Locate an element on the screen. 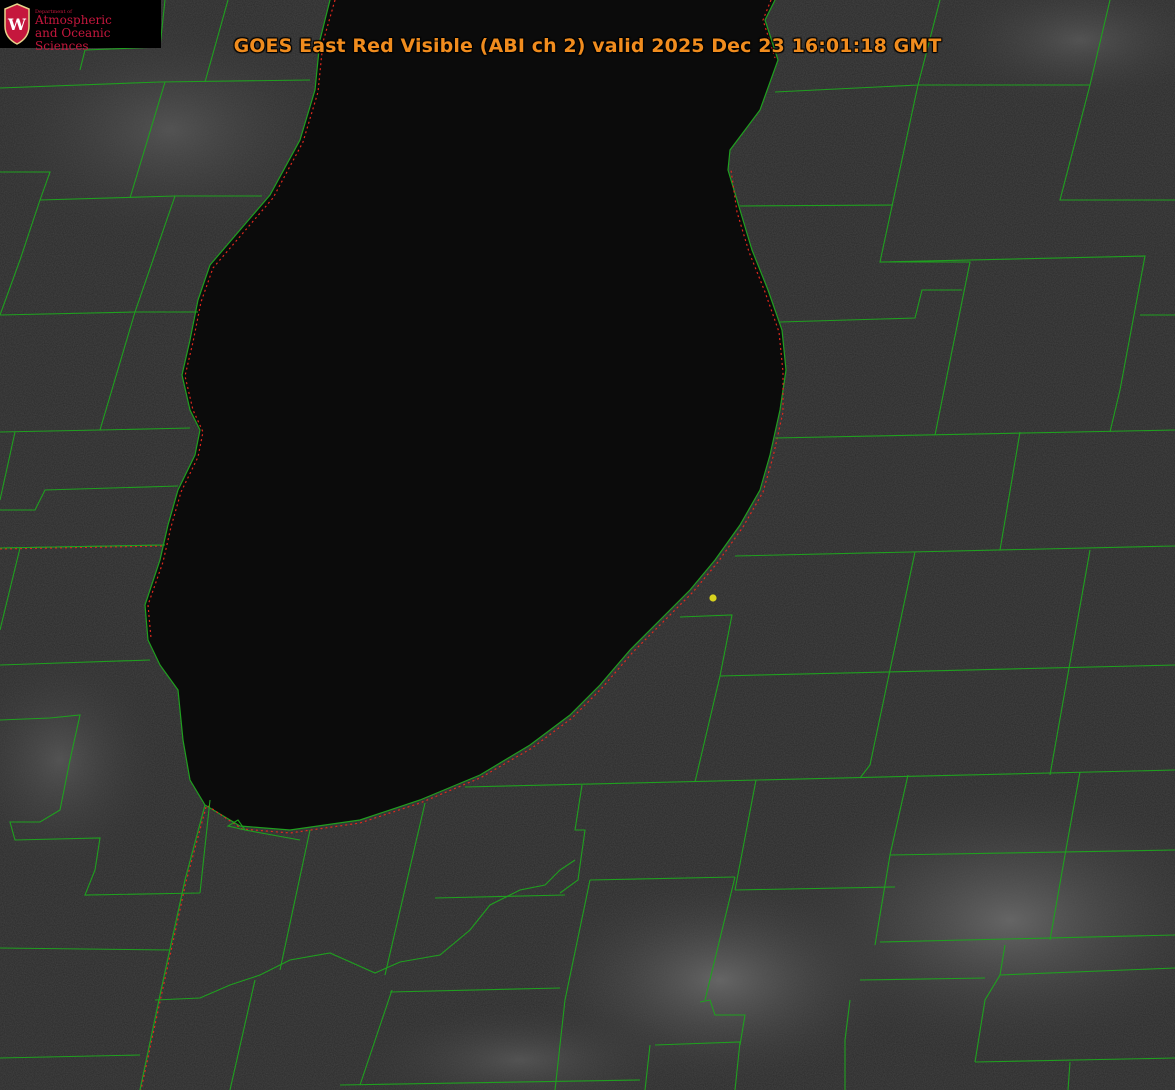 This screenshot has height=1090, width=1175. station-marker is located at coordinates (713, 598).